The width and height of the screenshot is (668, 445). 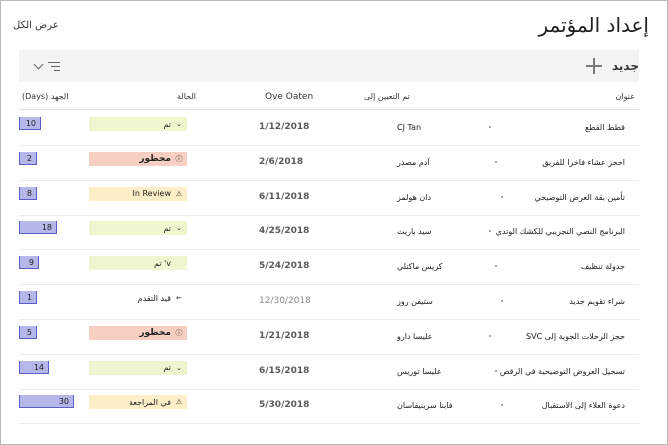 I want to click on command-bar: جديد, so click(x=329, y=66).